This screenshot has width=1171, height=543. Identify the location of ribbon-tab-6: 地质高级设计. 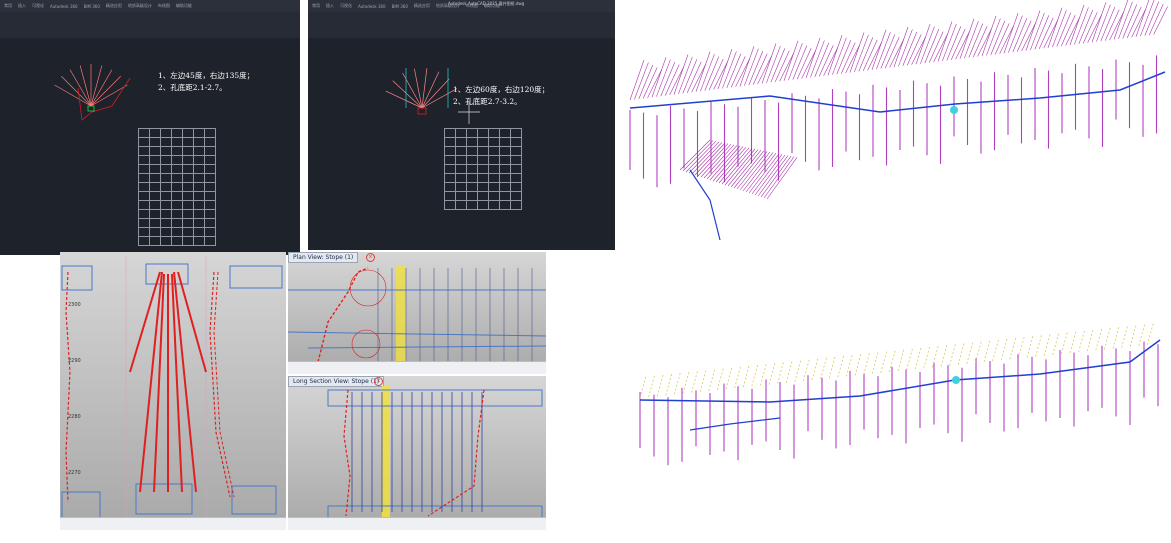
(140, 6).